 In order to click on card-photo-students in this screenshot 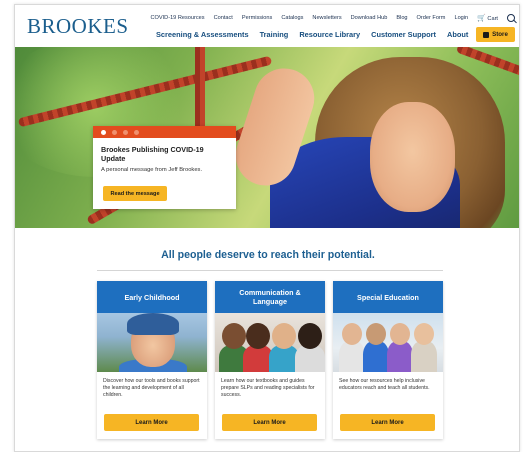, I will do `click(388, 342)`.